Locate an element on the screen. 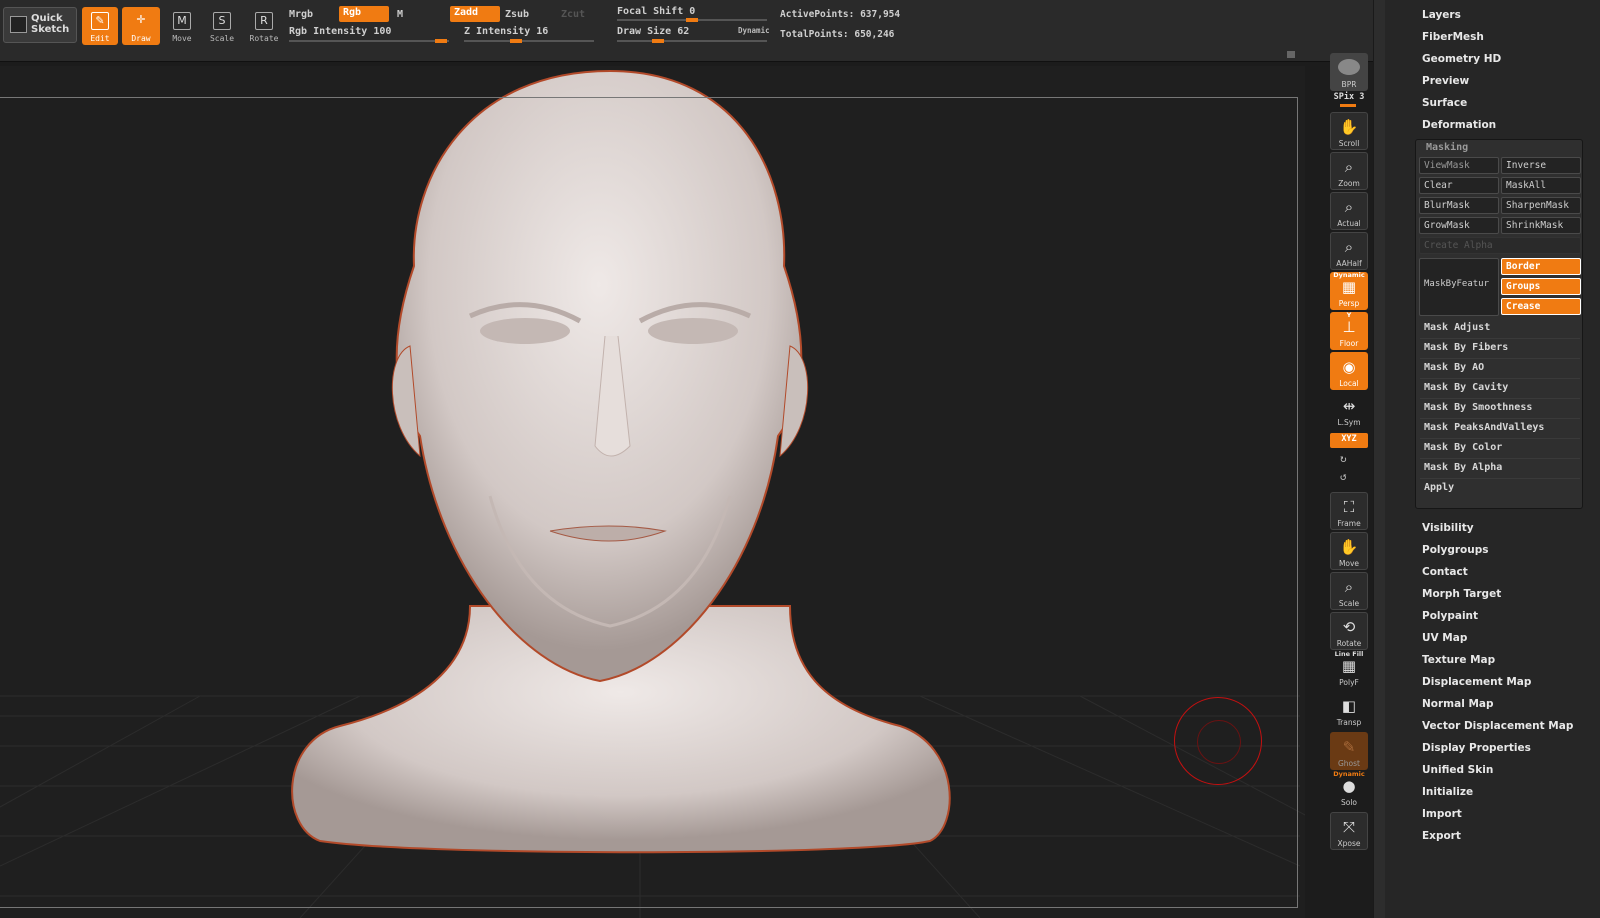 Image resolution: width=1600 pixels, height=918 pixels. mask-by-smoothness: Mask By Smoothness is located at coordinates (1500, 409).